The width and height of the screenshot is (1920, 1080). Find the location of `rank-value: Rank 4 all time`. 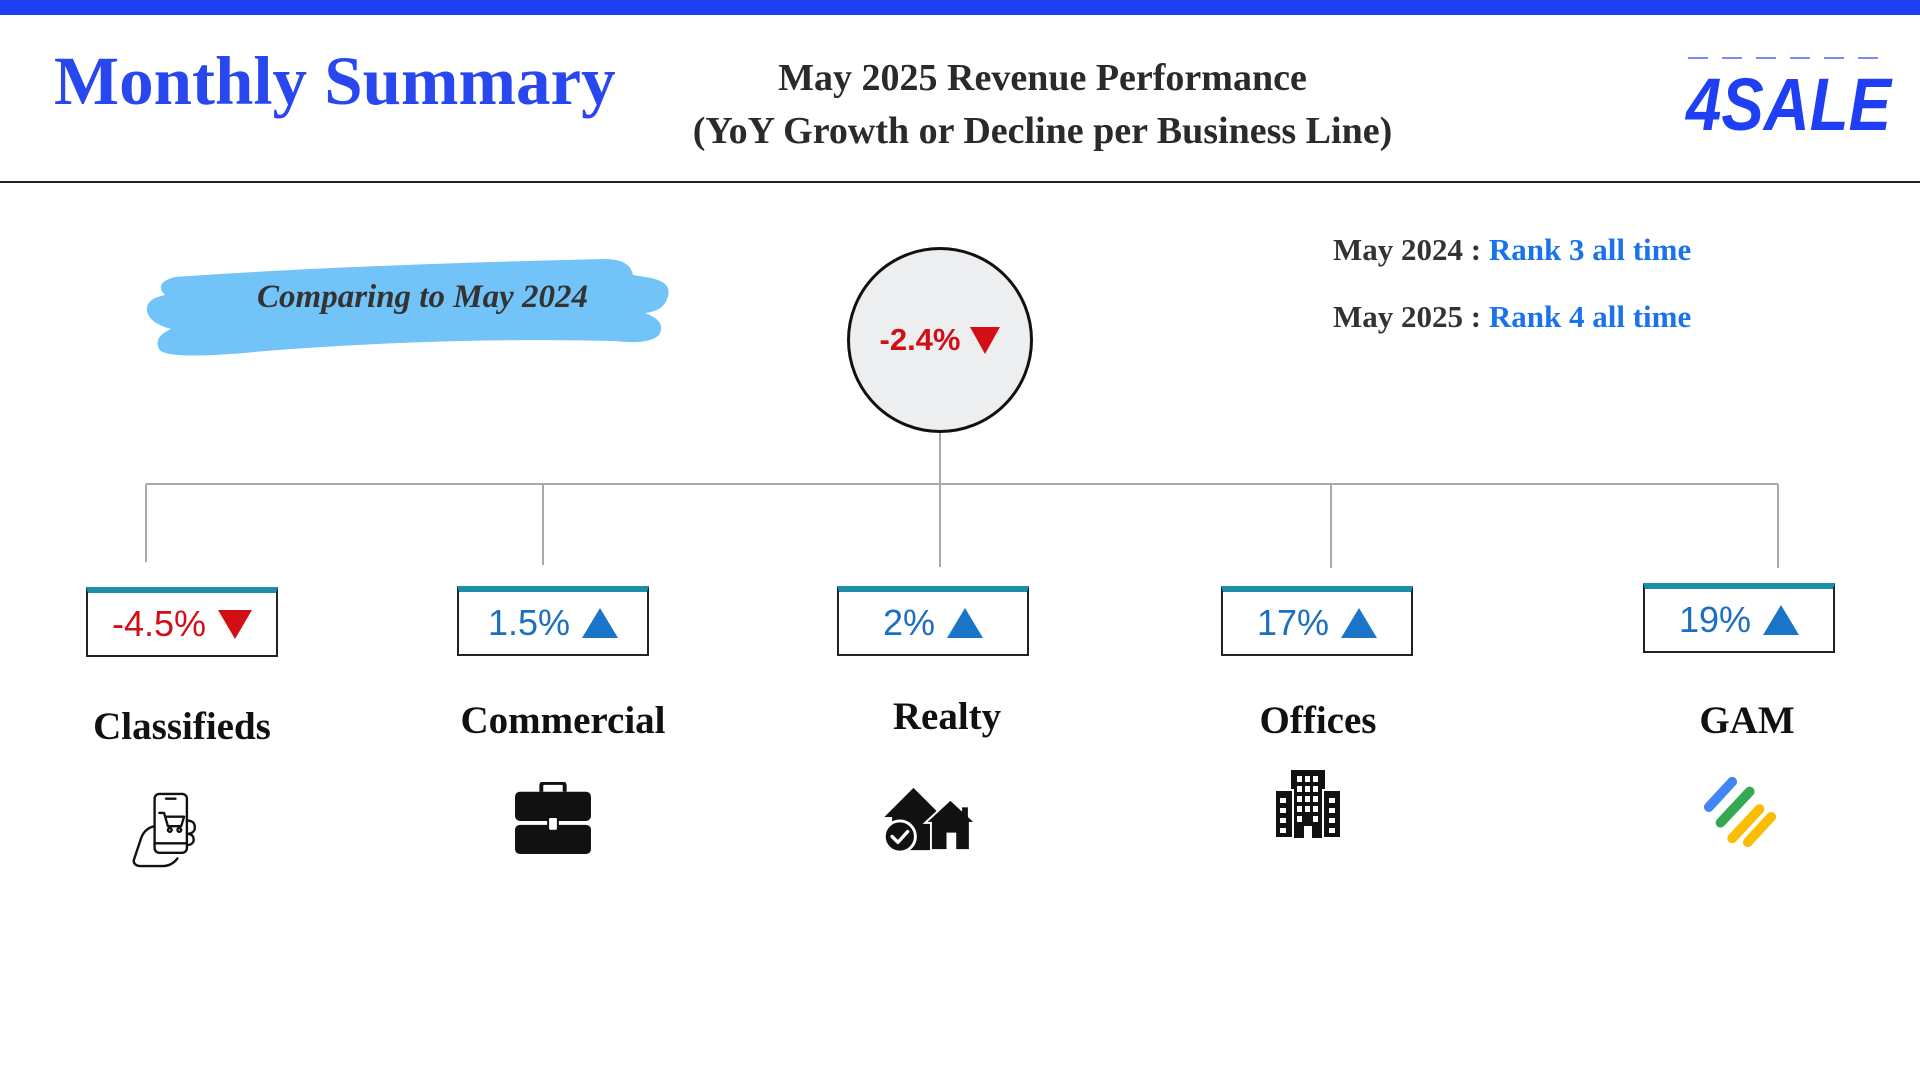

rank-value: Rank 4 all time is located at coordinates (1590, 316).